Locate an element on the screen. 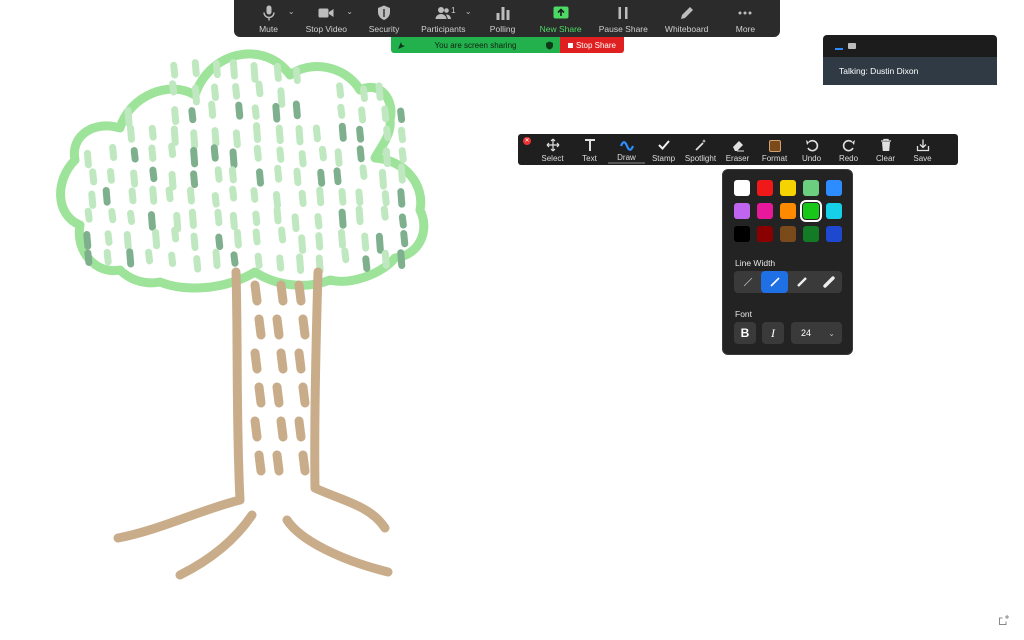 This screenshot has width=1024, height=640. whiteboard-button: Whiteboard is located at coordinates (686, 17).